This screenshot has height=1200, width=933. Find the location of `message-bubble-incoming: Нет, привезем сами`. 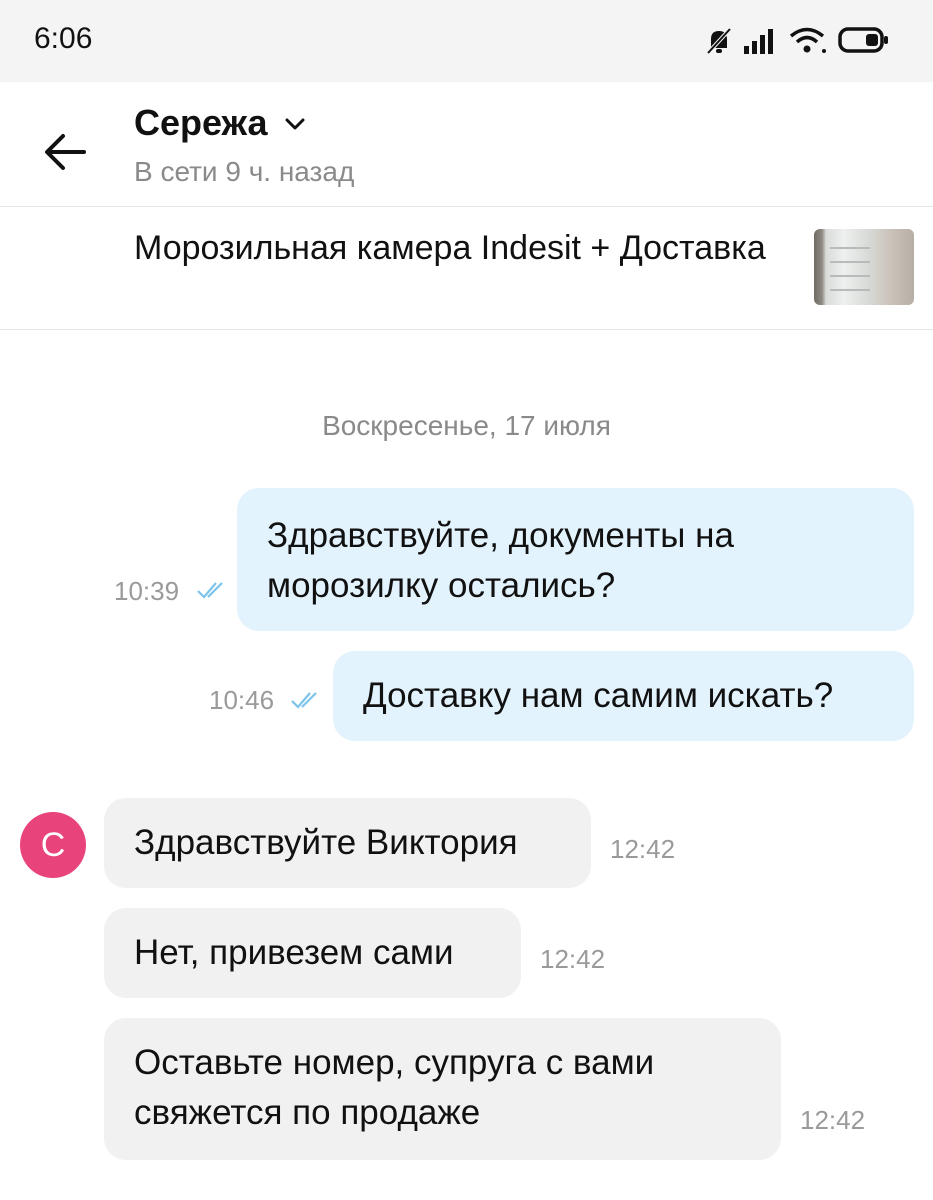

message-bubble-incoming: Нет, привезем сами is located at coordinates (312, 953).